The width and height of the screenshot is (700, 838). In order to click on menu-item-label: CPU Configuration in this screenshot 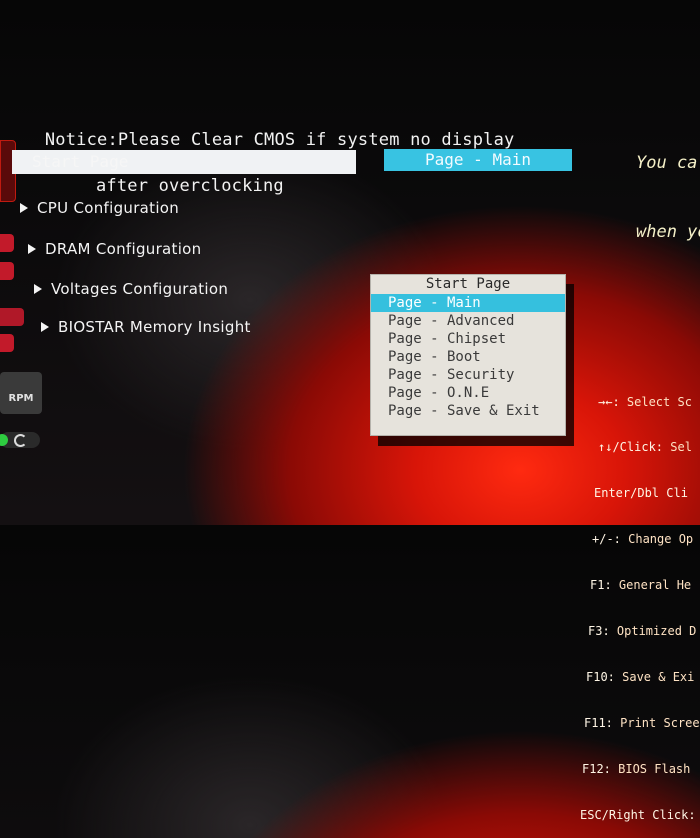, I will do `click(108, 208)`.